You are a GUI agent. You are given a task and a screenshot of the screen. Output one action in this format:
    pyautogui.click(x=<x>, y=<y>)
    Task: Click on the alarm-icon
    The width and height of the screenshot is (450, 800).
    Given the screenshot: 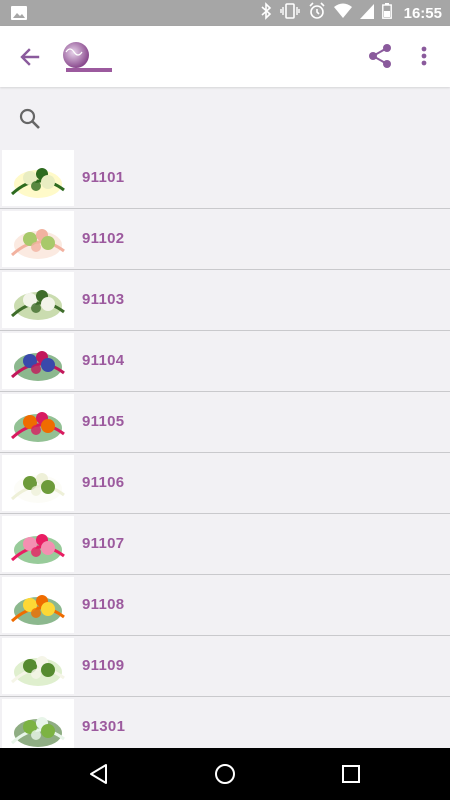 What is the action you would take?
    pyautogui.click(x=317, y=13)
    